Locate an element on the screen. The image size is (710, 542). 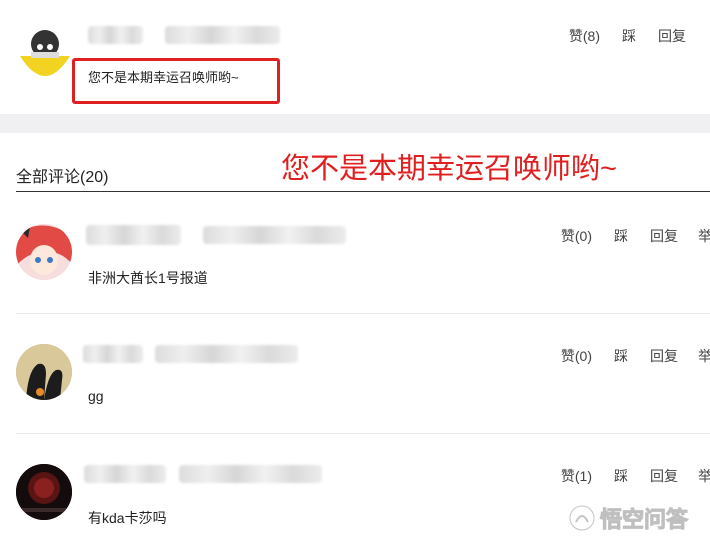
comment-actions: 赞(1) 踩 回复 举 is located at coordinates (624, 476).